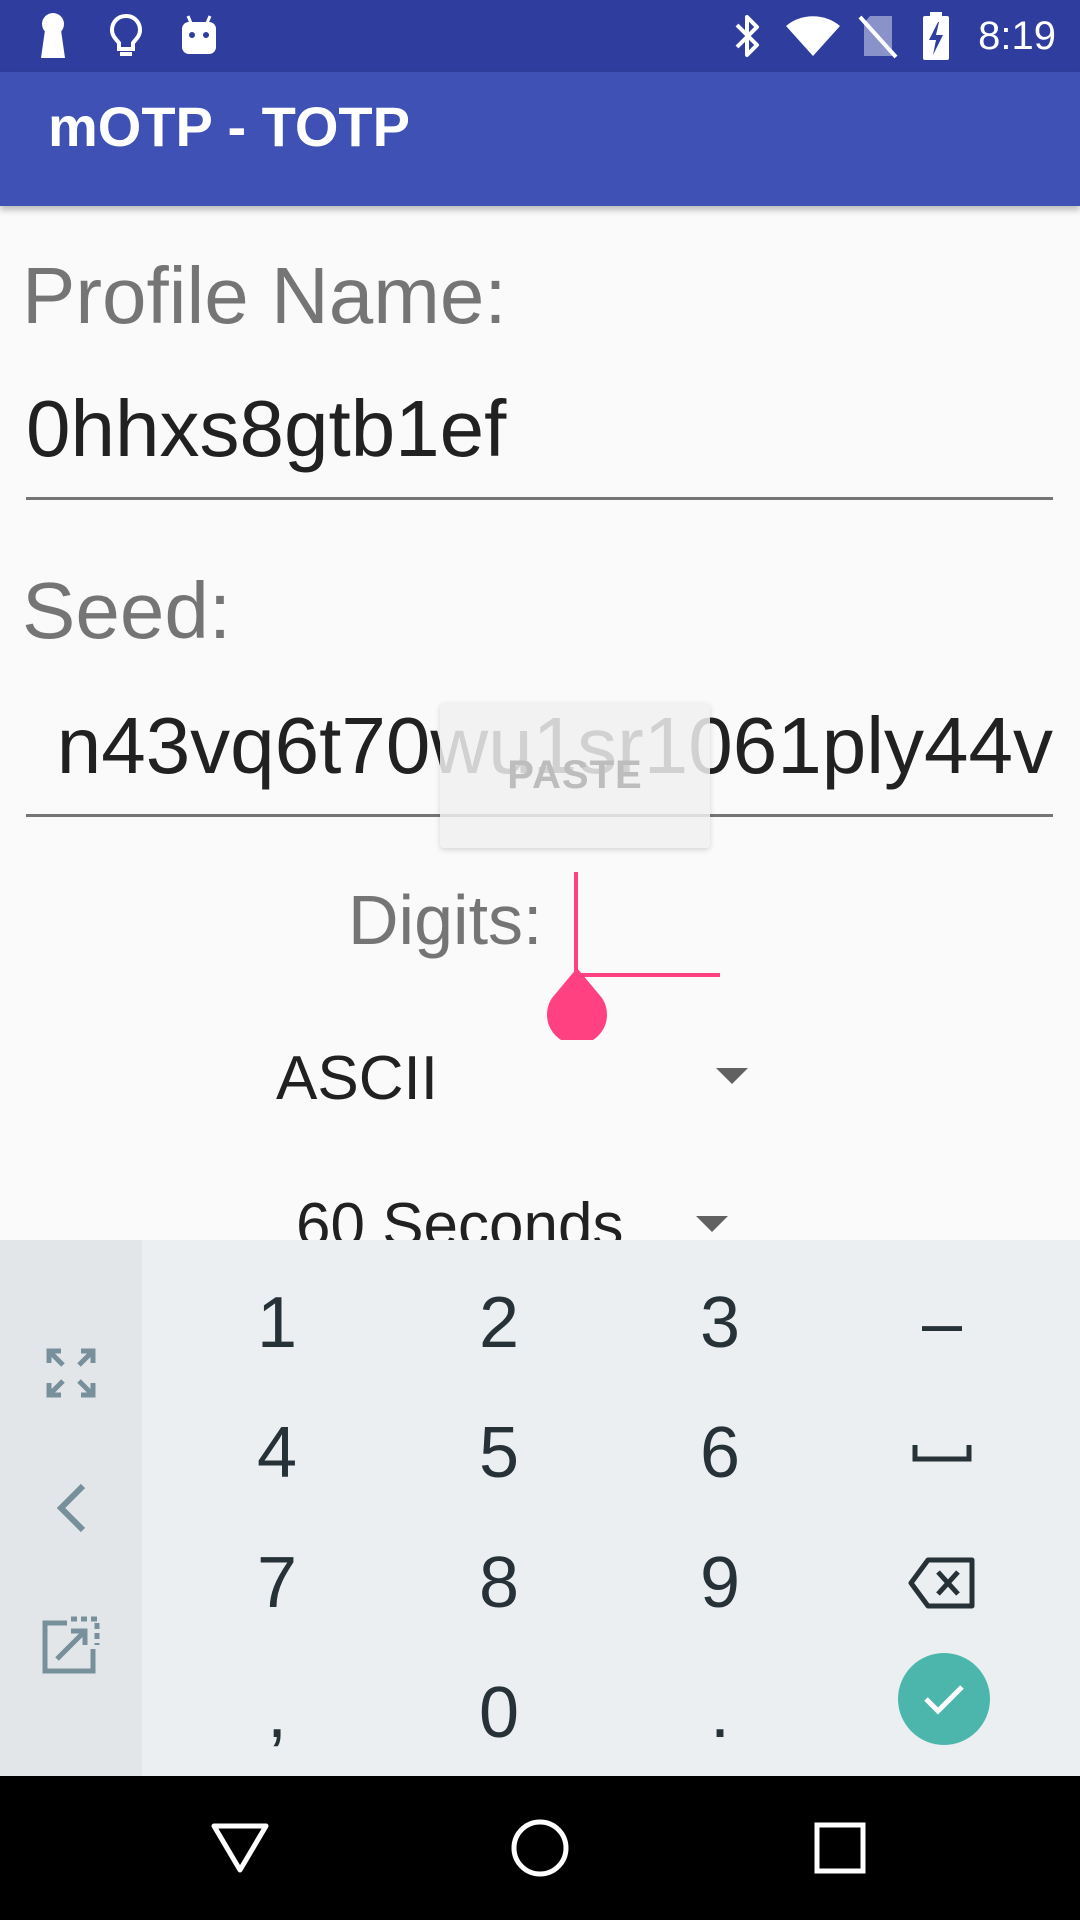 This screenshot has height=1920, width=1080. What do you see at coordinates (575, 775) in the screenshot?
I see `paste-button: PASTE` at bounding box center [575, 775].